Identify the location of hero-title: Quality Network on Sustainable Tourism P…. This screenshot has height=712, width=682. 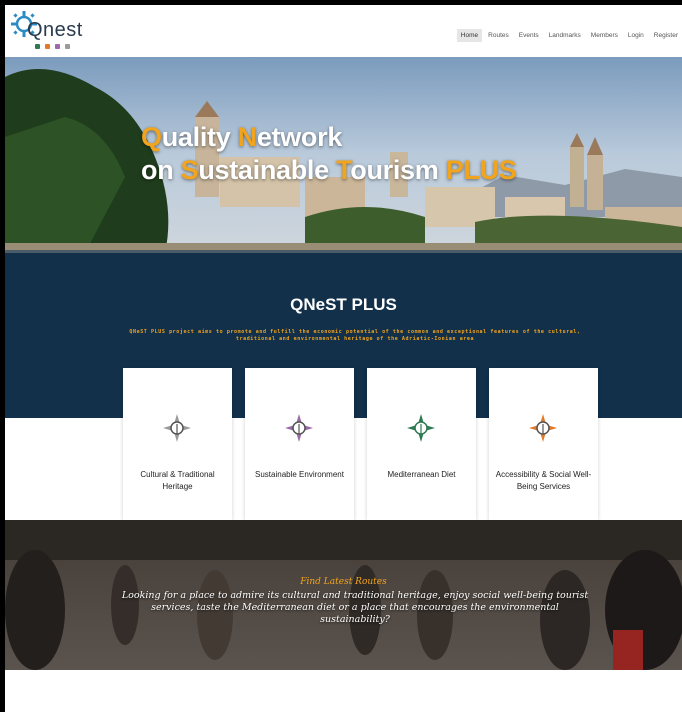
(329, 154).